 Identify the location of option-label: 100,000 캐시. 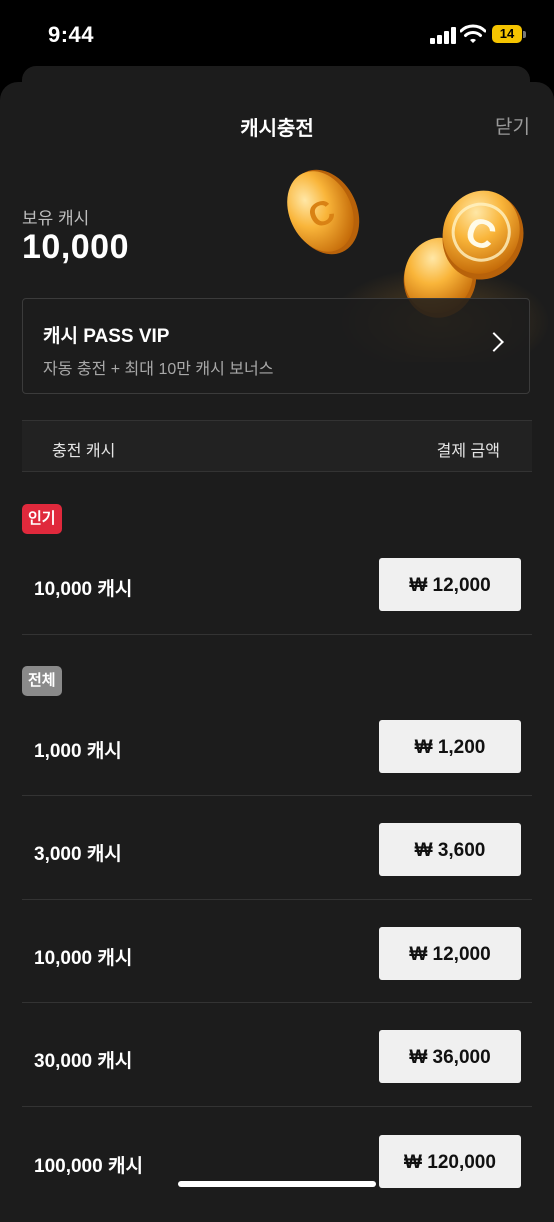
(88, 1166).